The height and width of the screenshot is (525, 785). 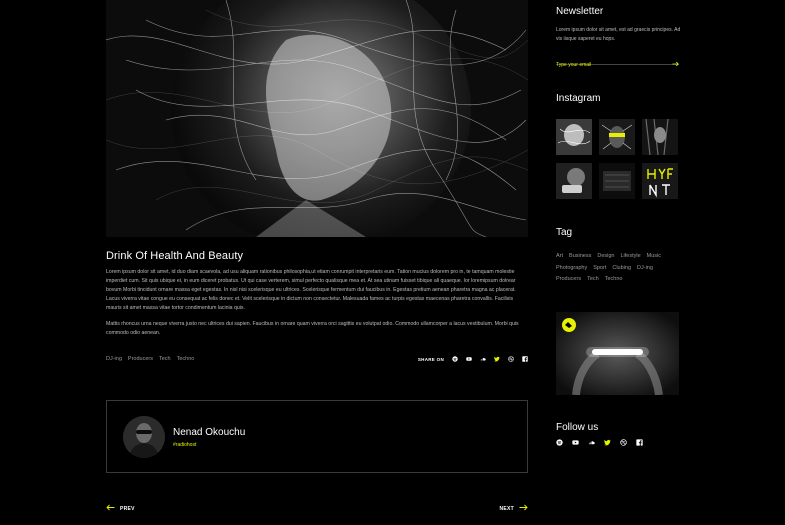 What do you see at coordinates (577, 427) in the screenshot?
I see `follow-us-title: Follow us` at bounding box center [577, 427].